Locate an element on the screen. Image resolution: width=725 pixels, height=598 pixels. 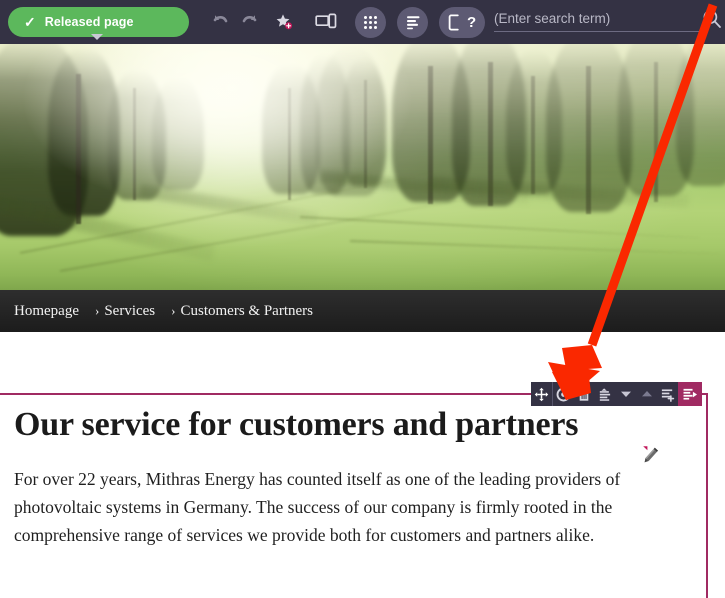
edit-properties-icon is located at coordinates (604, 394).